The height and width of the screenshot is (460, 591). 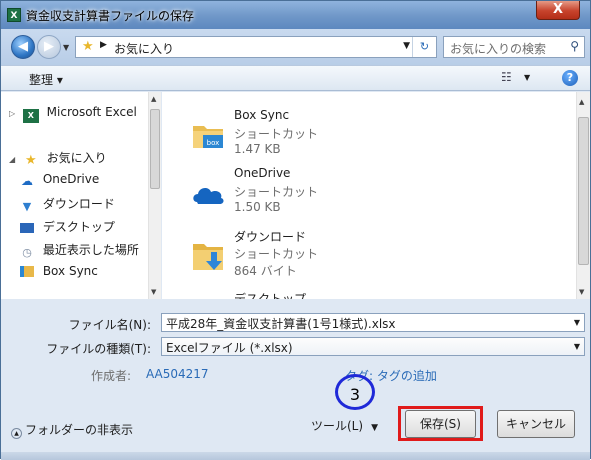 I want to click on box-folder-icon: box, so click(x=208, y=137).